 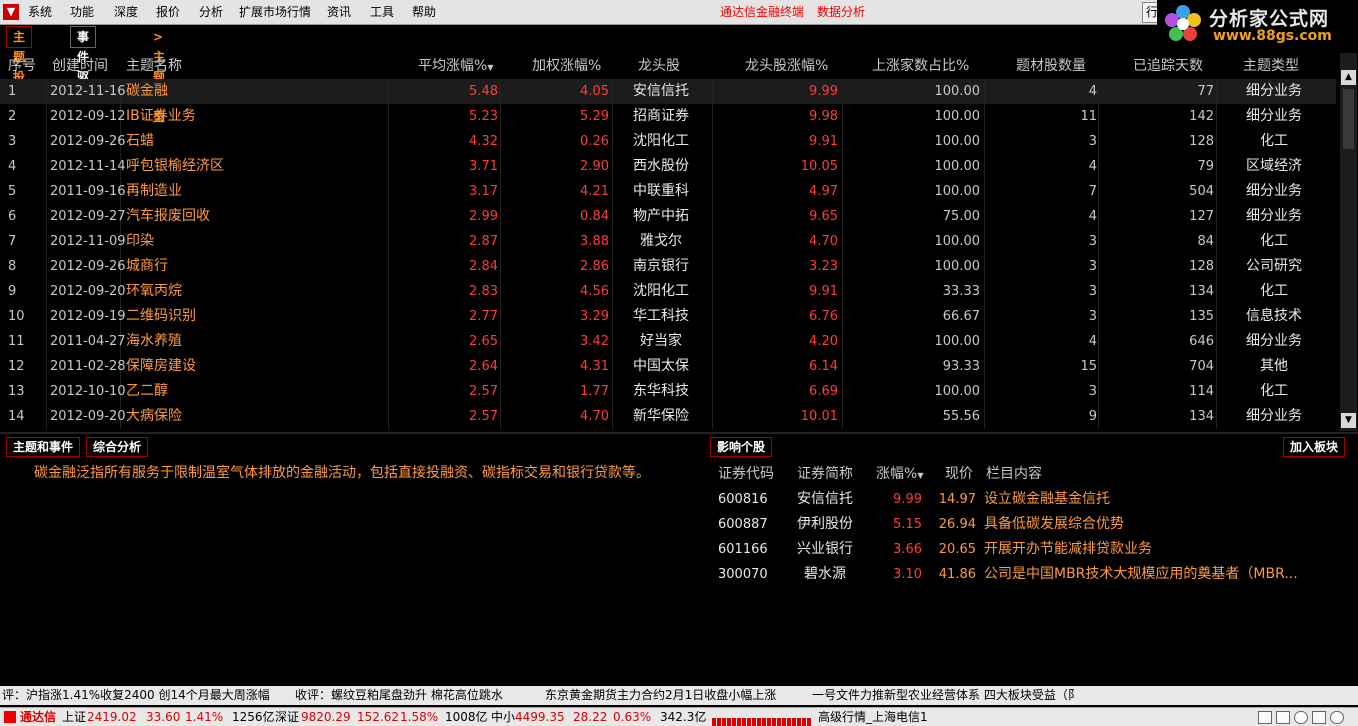 I want to click on cell-lead: 南京银行, so click(x=661, y=266).